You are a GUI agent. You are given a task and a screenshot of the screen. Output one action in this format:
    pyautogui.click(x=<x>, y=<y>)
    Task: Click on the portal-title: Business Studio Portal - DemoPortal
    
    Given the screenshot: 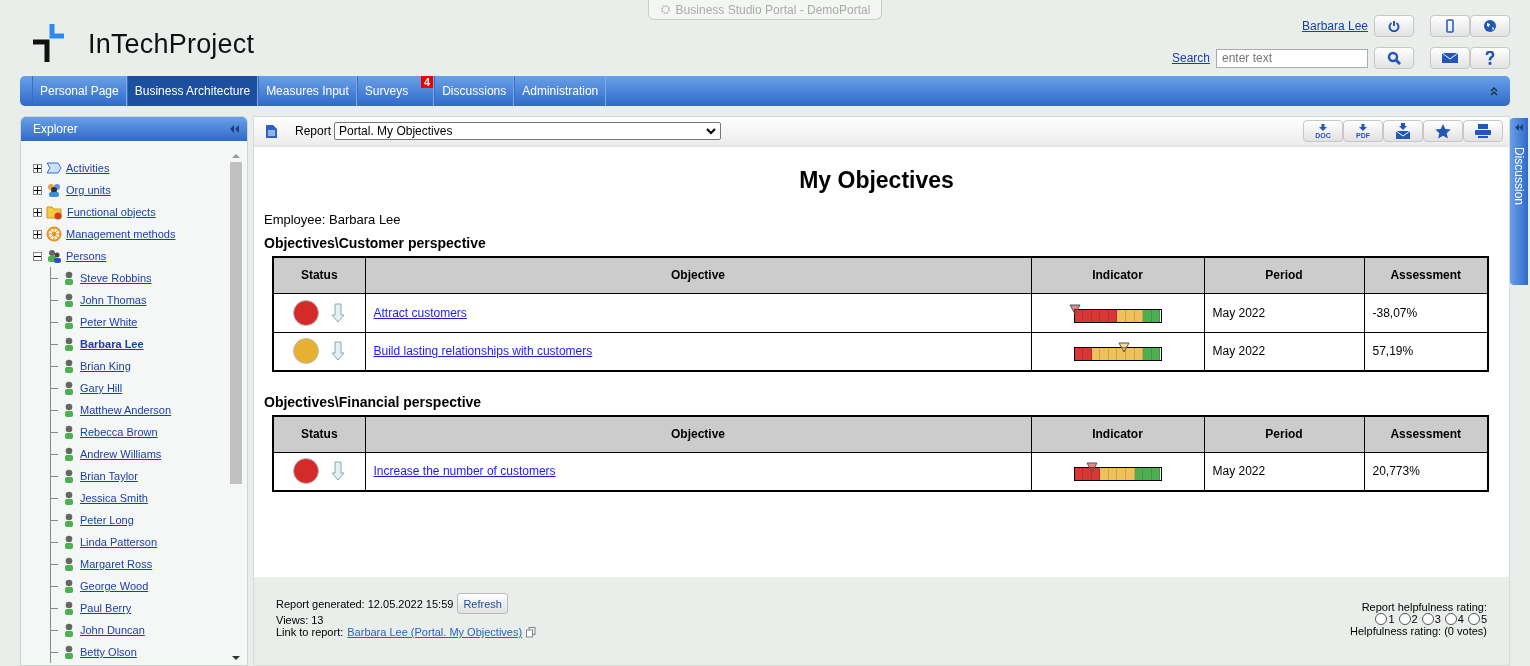 What is the action you would take?
    pyautogui.click(x=773, y=9)
    